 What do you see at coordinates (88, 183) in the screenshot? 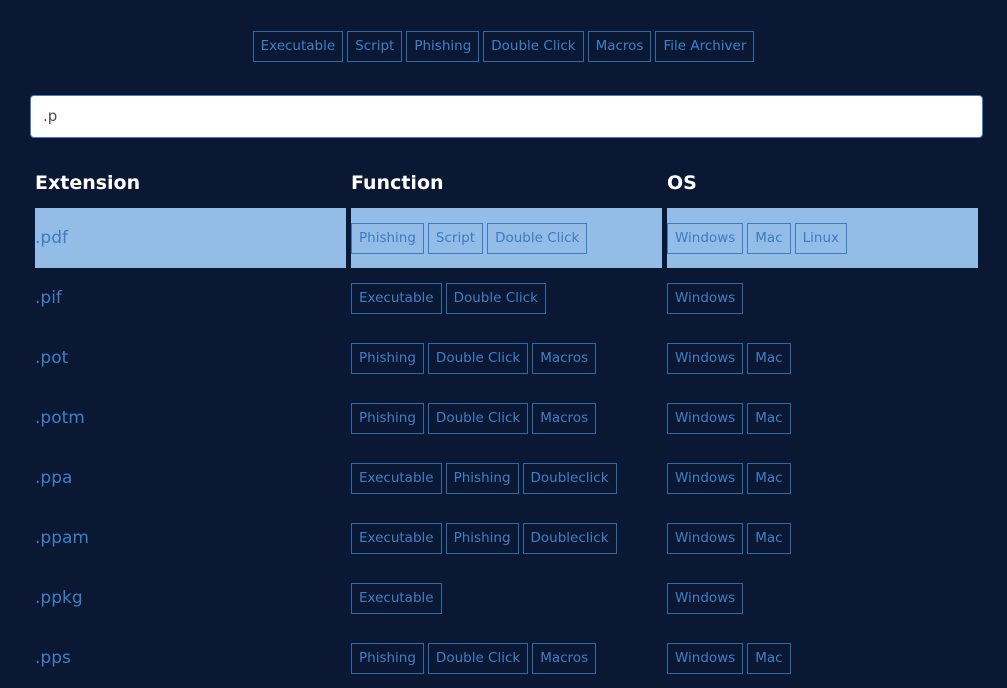
I see `column-header-extension: Extension` at bounding box center [88, 183].